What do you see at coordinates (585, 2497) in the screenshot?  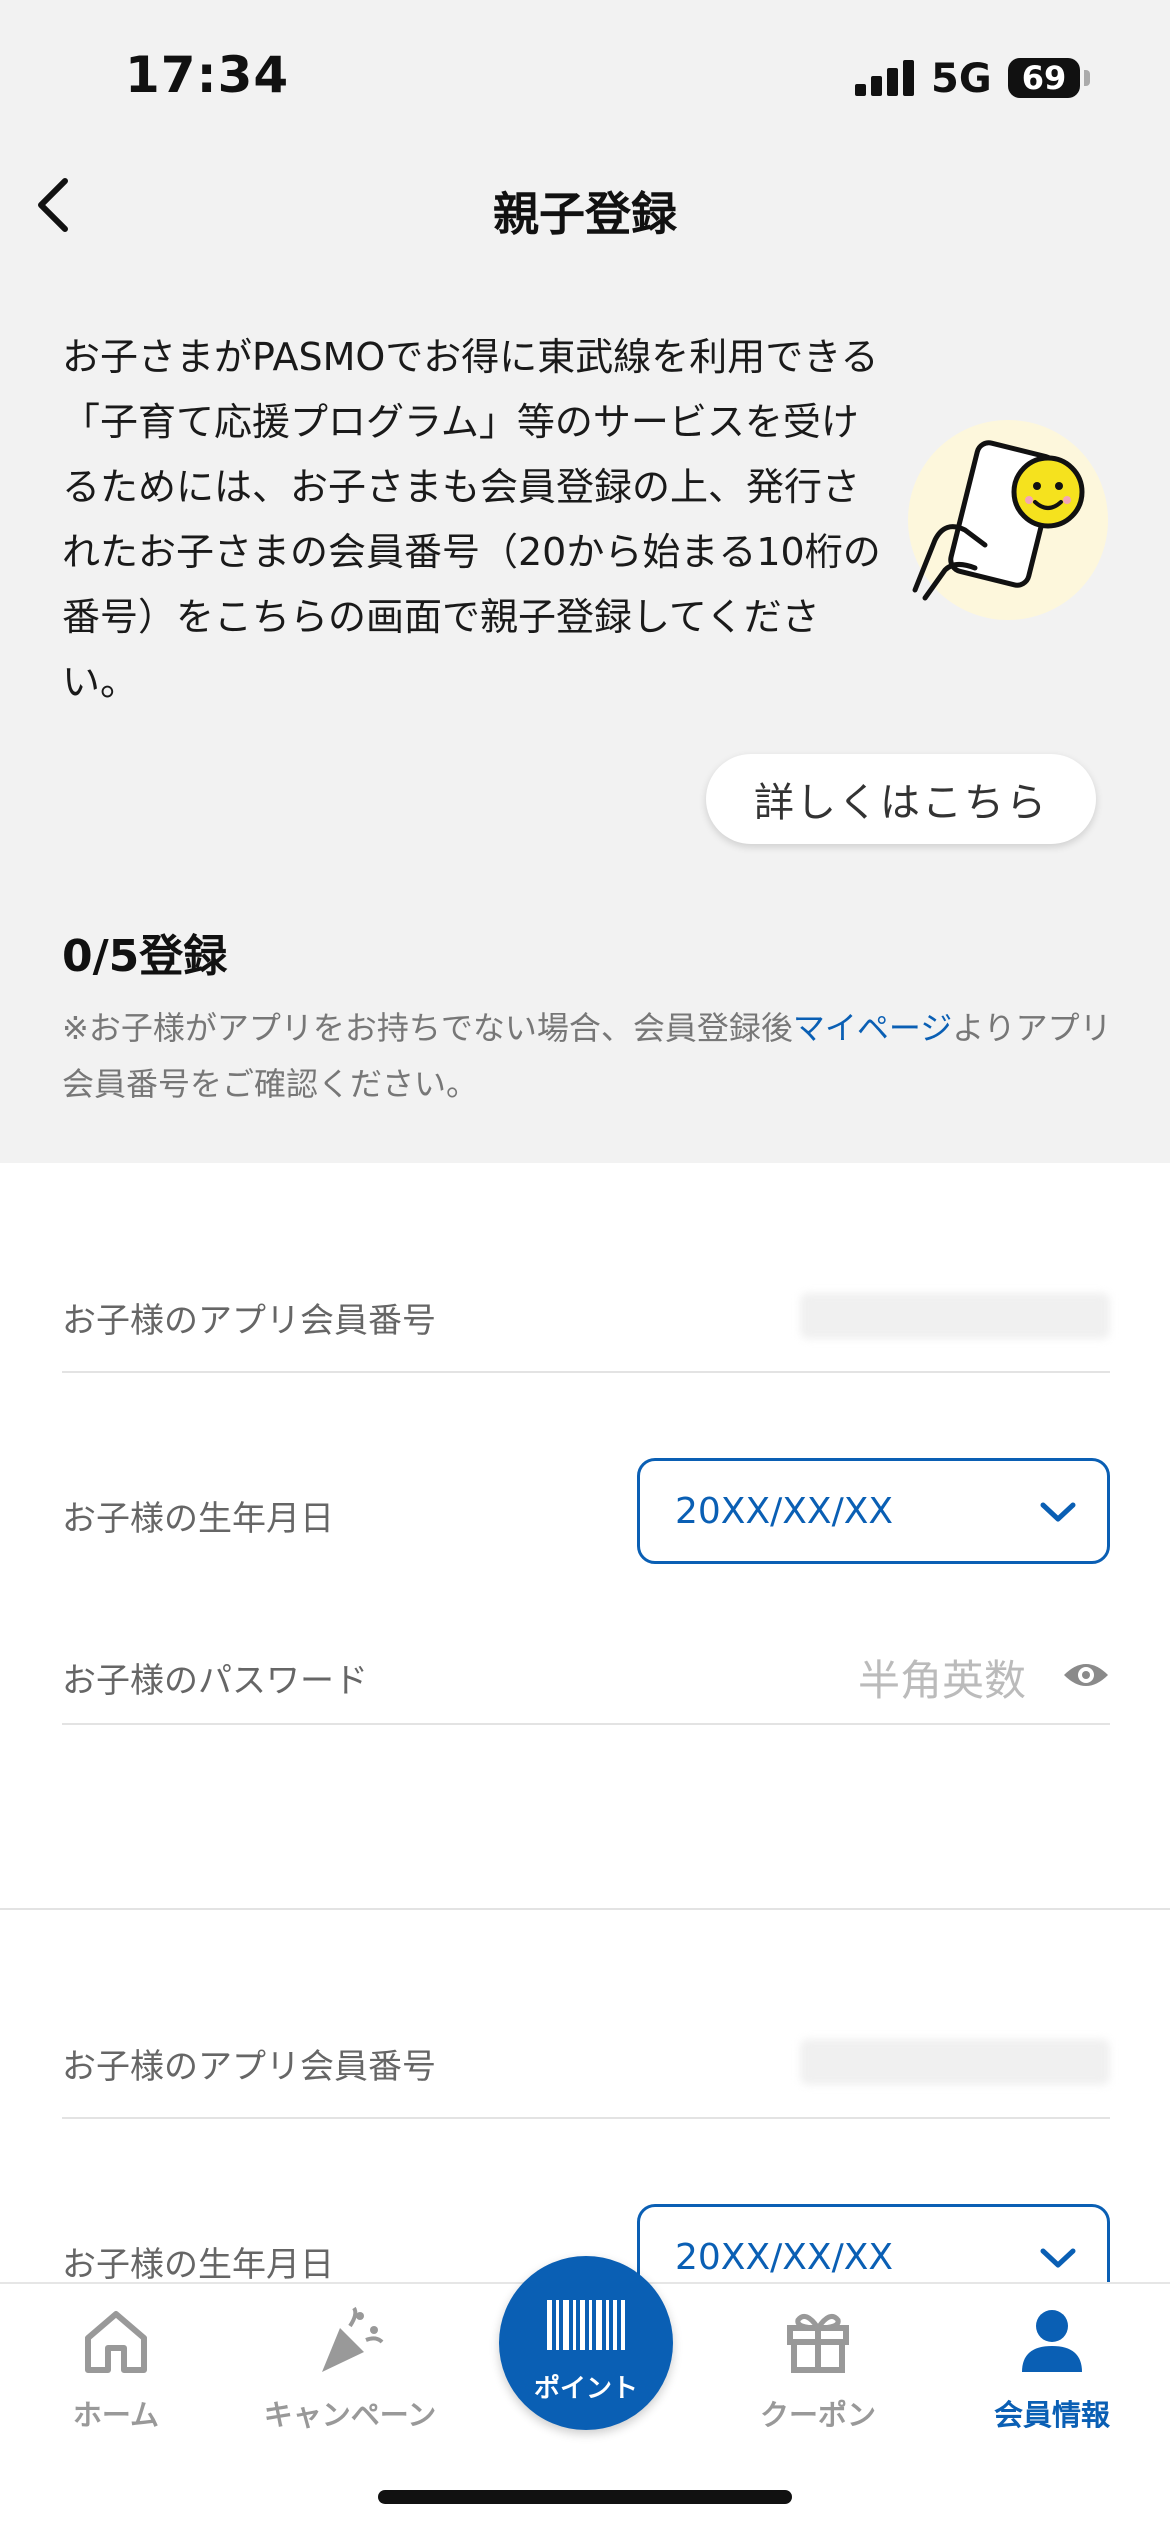 I see `home-indicator` at bounding box center [585, 2497].